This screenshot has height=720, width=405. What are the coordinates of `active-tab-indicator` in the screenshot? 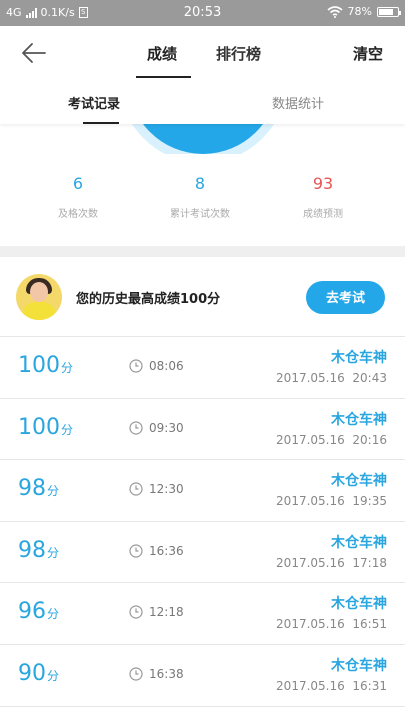 It's located at (163, 77).